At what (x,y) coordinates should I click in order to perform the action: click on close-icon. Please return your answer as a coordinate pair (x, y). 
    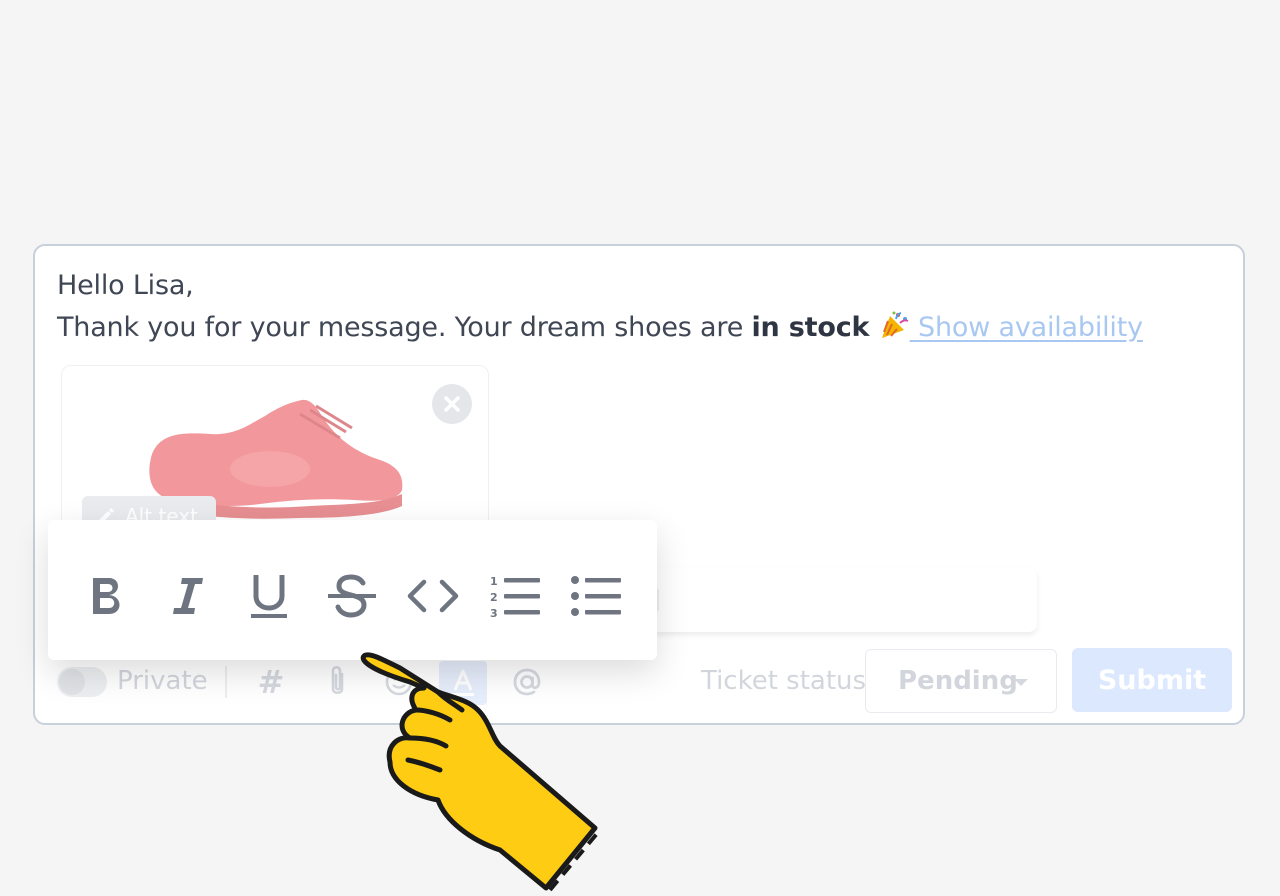
    Looking at the image, I should click on (452, 404).